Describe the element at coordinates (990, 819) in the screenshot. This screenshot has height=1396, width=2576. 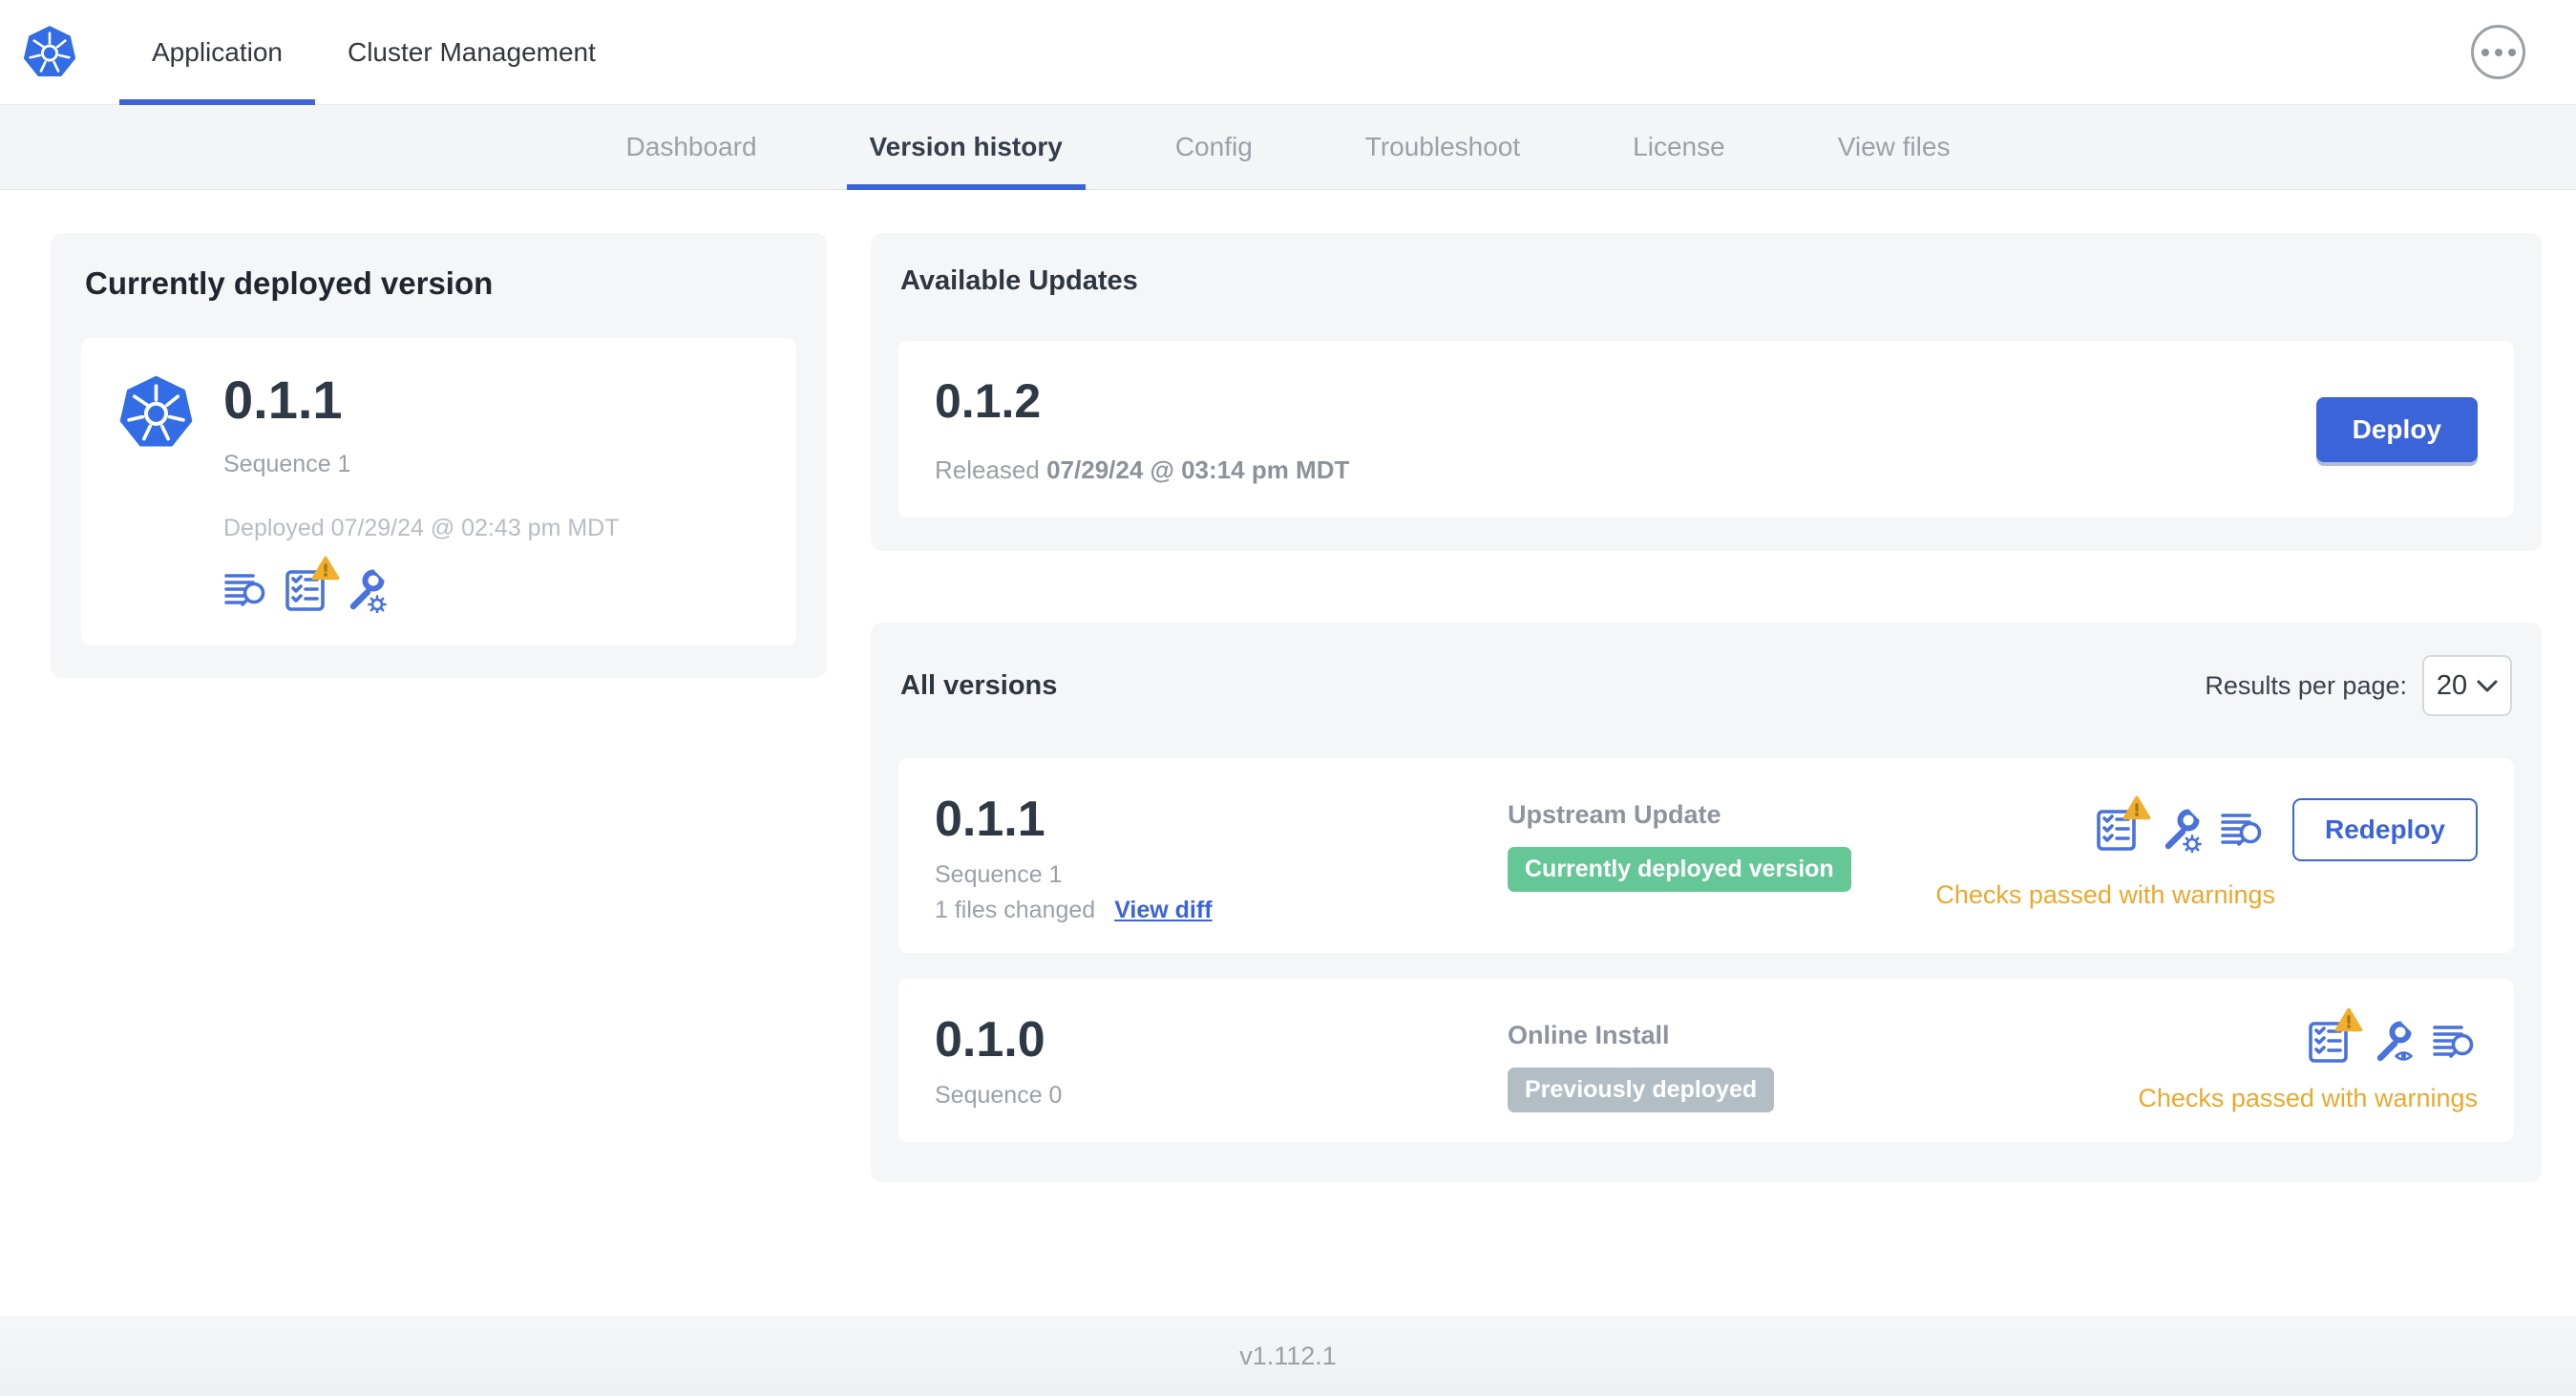
I see `row-version-number: 0.1.1` at that location.